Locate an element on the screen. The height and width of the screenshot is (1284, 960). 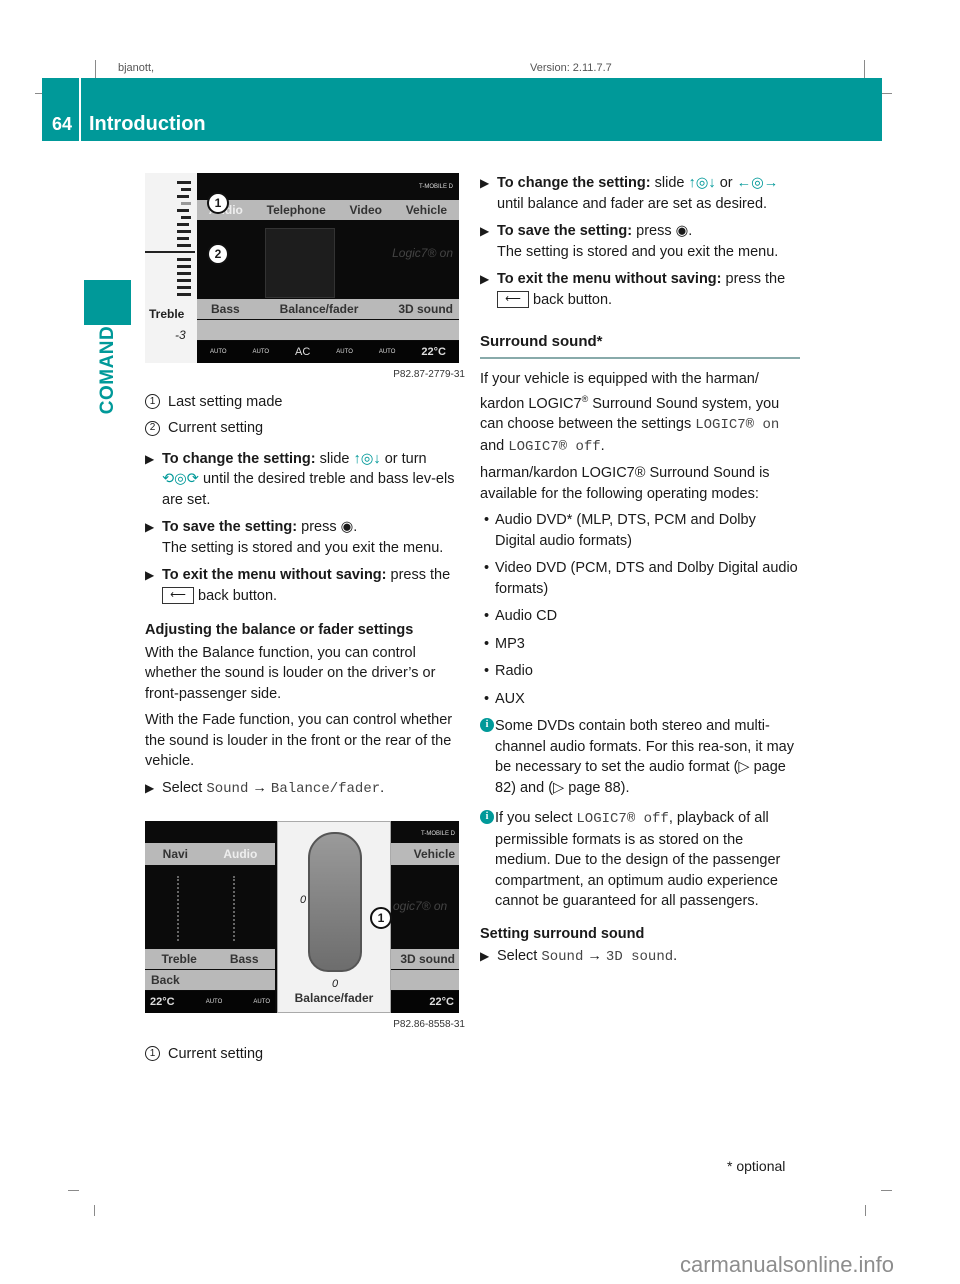
header-meta-left: bjanott, is located at coordinates (136, 68).